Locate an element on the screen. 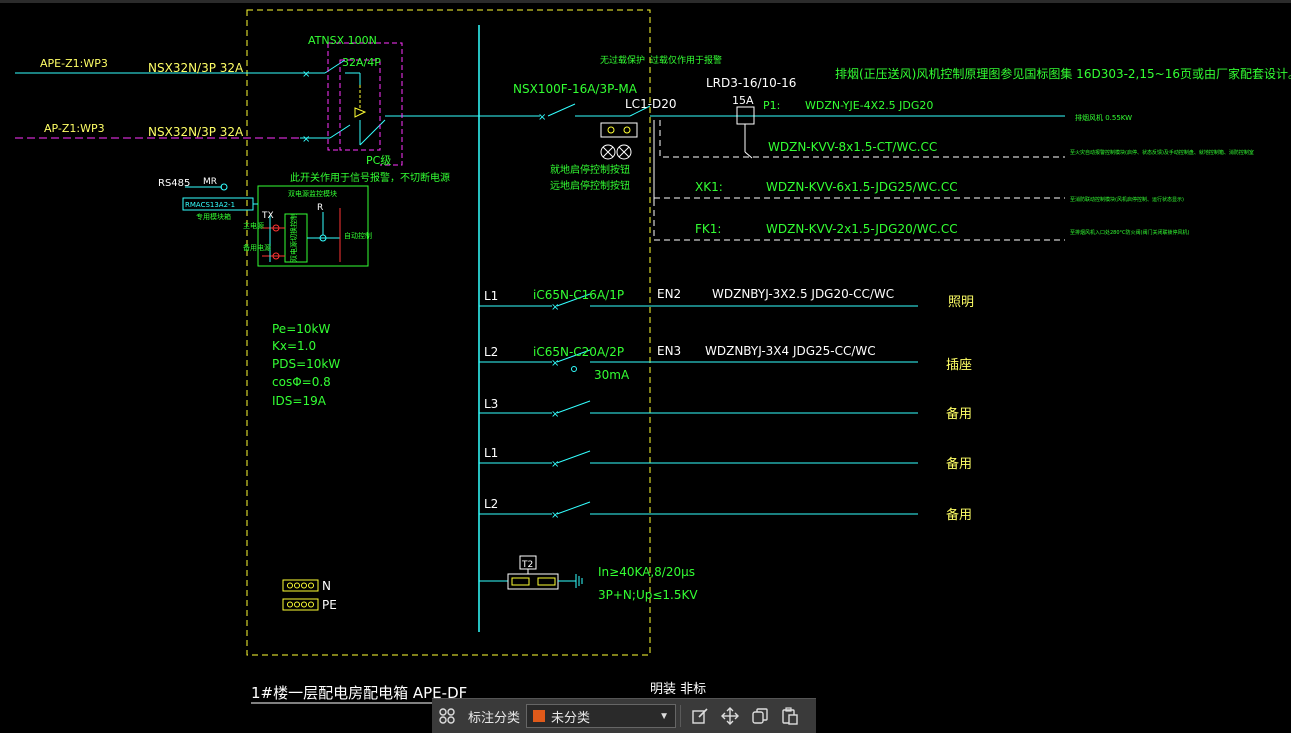 The width and height of the screenshot is (1291, 733). circuit-2-destination: 插座 is located at coordinates (959, 365).